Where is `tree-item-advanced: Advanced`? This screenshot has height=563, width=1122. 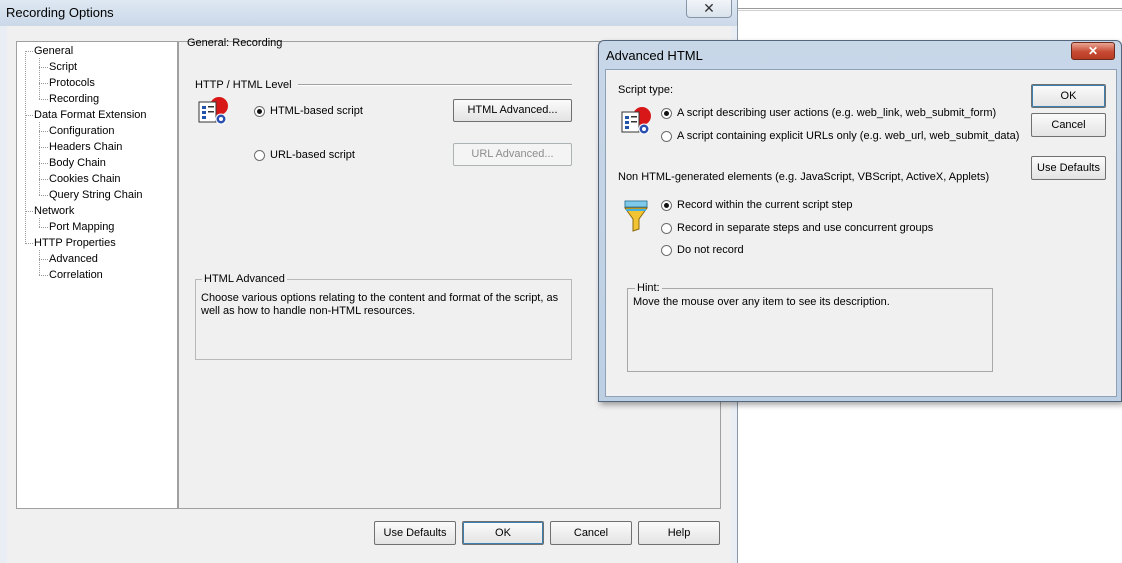
tree-item-advanced: Advanced is located at coordinates (73, 259).